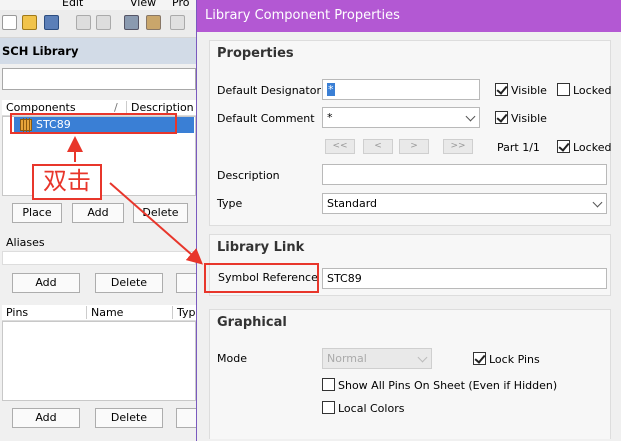  I want to click on pins-column: Pins, so click(17, 312).